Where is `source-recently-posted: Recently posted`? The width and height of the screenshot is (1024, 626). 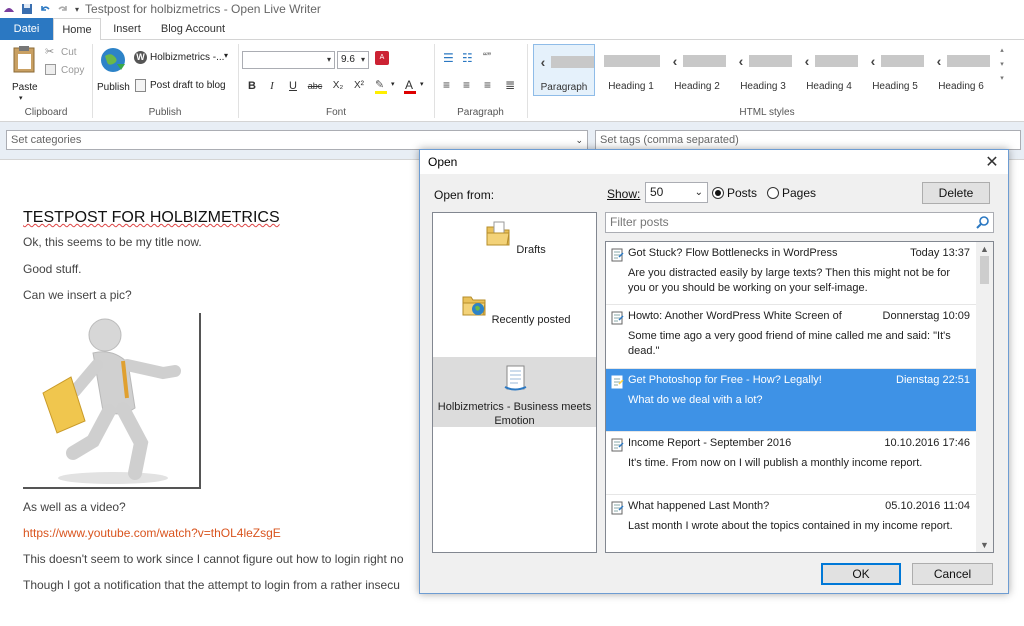 source-recently-posted: Recently posted is located at coordinates (514, 320).